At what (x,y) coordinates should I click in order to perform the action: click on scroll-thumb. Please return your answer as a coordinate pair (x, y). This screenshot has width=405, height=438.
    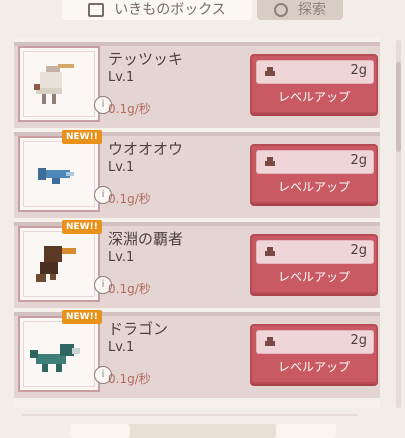
    Looking at the image, I should click on (398, 107).